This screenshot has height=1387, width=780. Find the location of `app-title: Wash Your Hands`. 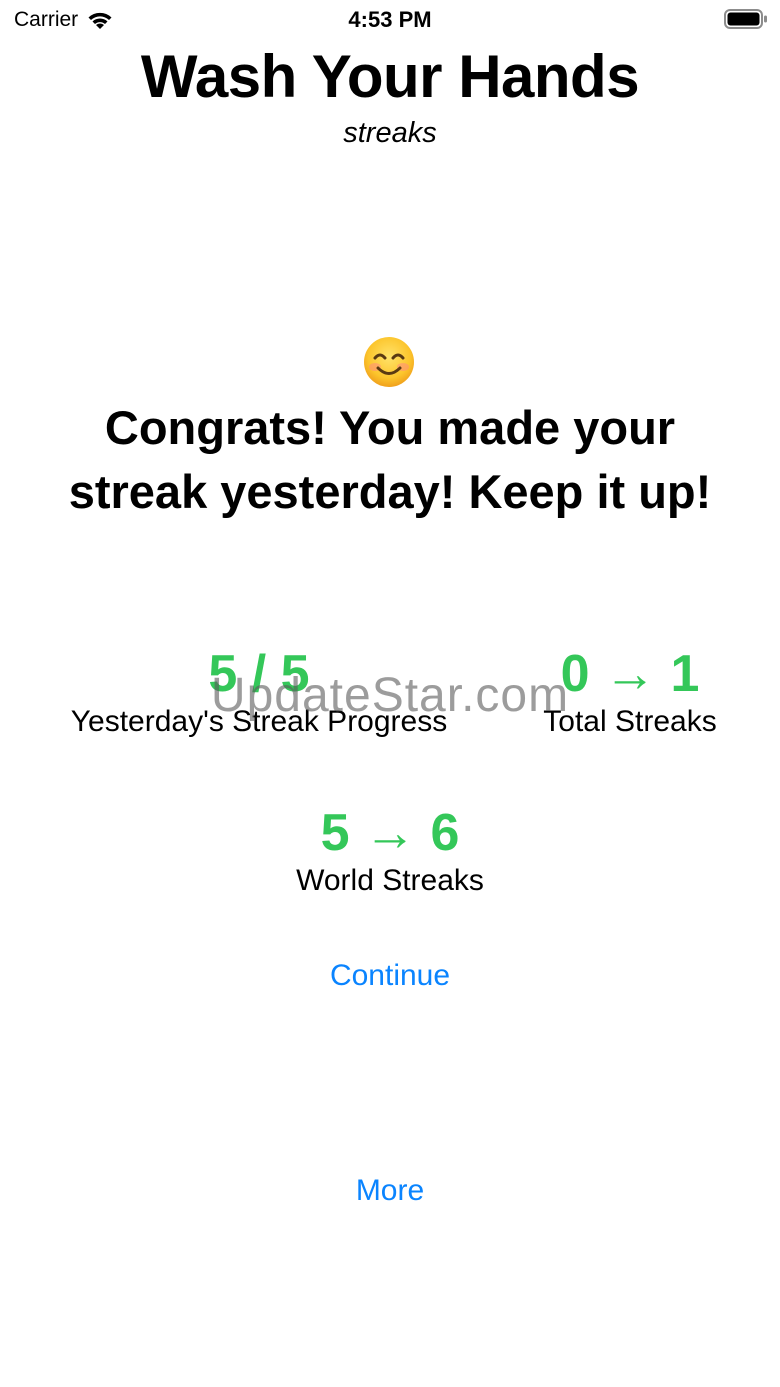

app-title: Wash Your Hands is located at coordinates (390, 76).